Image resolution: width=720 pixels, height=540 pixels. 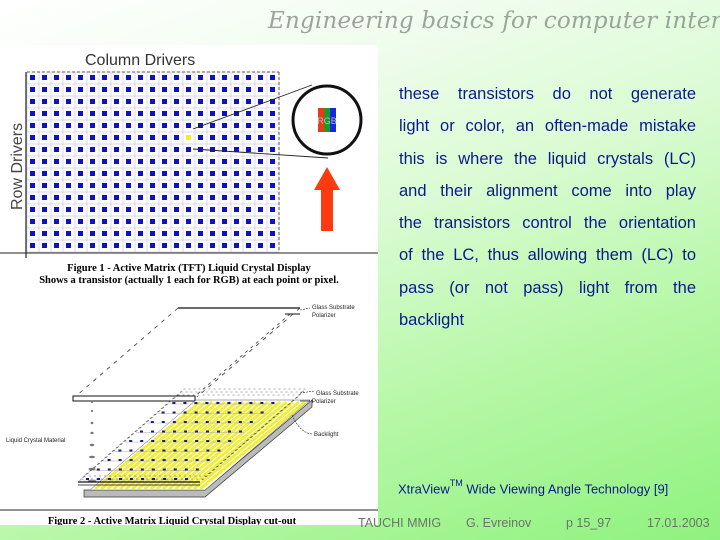 What do you see at coordinates (140, 60) in the screenshot?
I see `column-drivers-label: Column Drivers` at bounding box center [140, 60].